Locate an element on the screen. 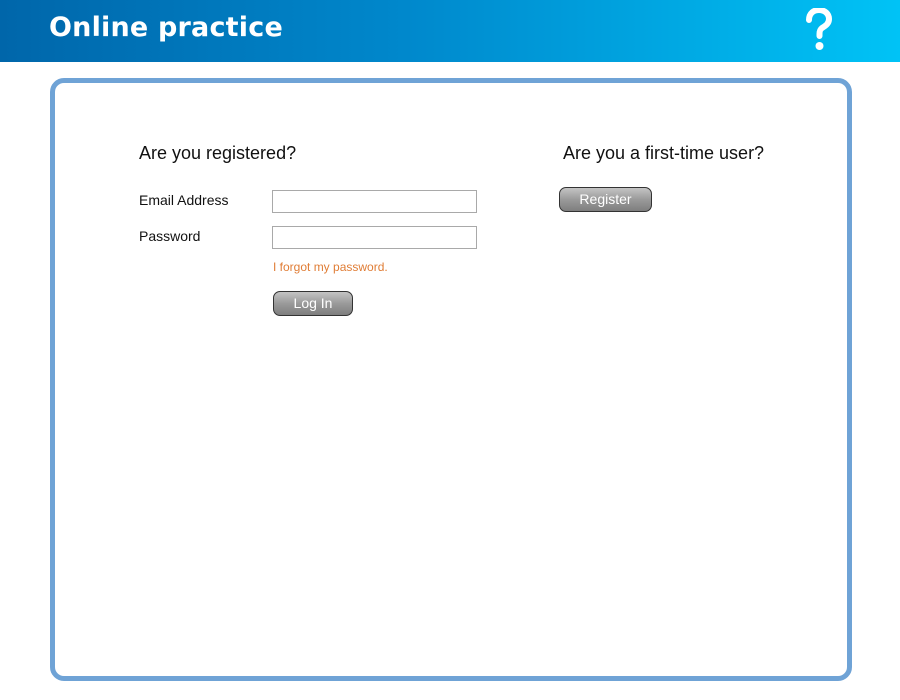 This screenshot has width=900, height=700. password-label: Password is located at coordinates (170, 236).